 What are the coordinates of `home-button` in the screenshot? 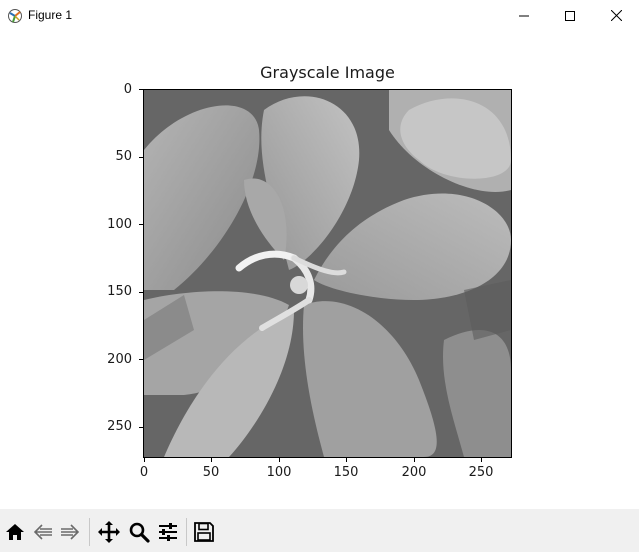 It's located at (15, 532).